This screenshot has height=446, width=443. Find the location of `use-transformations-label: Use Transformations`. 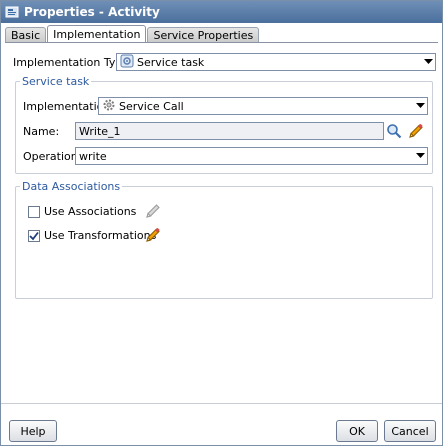

use-transformations-label: Use Transformations is located at coordinates (100, 235).